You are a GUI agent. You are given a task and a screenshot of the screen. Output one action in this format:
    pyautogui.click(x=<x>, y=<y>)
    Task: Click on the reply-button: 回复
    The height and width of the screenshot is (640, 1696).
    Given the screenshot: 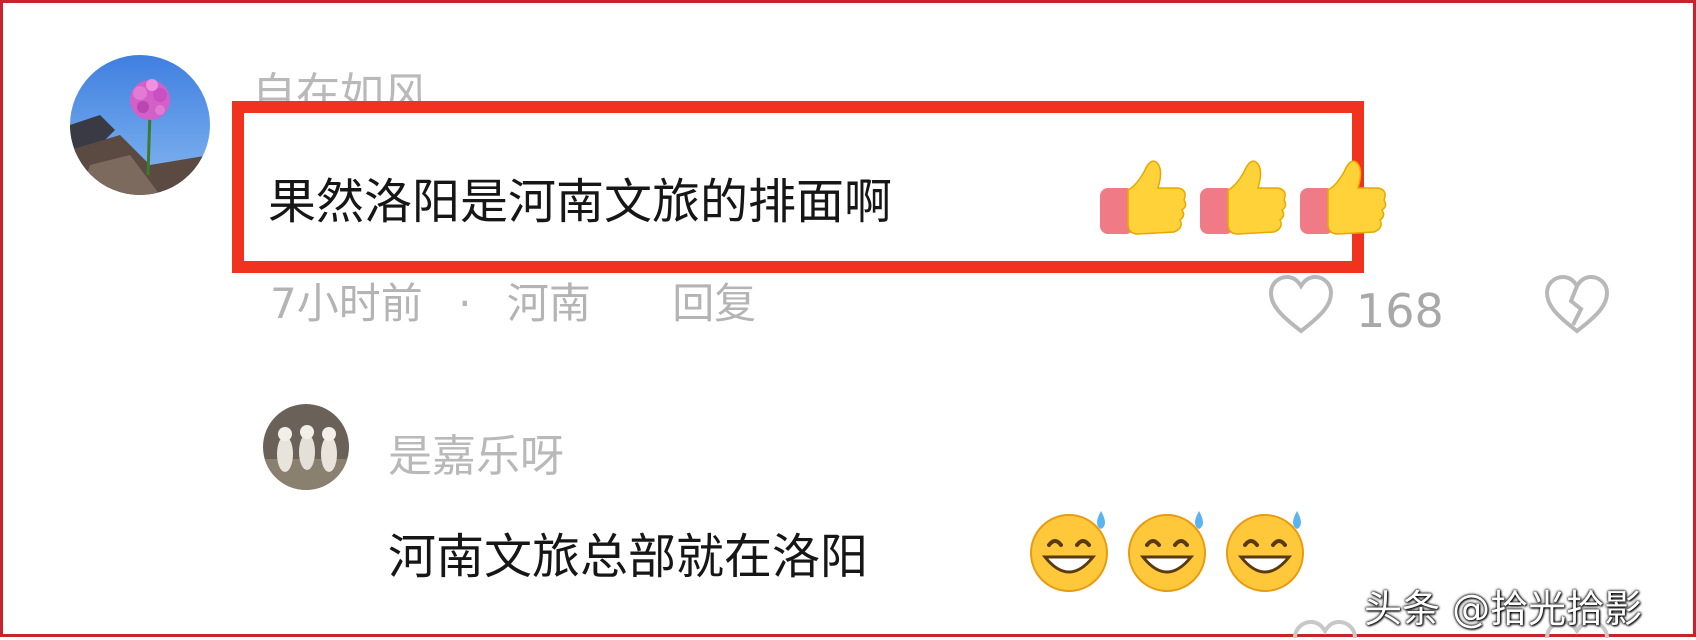 What is the action you would take?
    pyautogui.click(x=714, y=300)
    